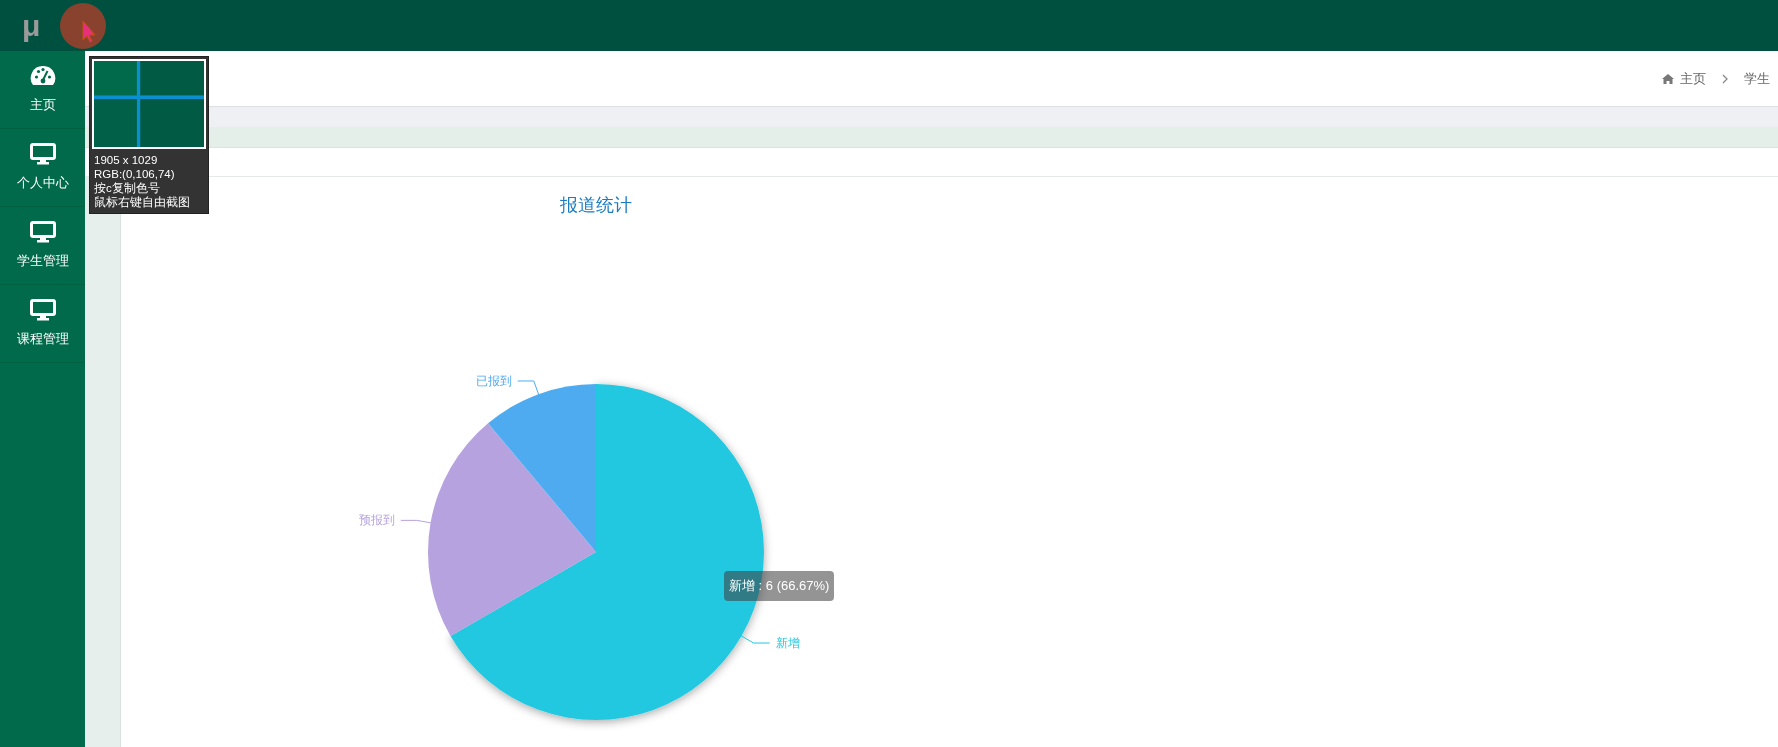  Describe the element at coordinates (126, 160) in the screenshot. I see `picker-info-text: 1905 x 1029` at that location.